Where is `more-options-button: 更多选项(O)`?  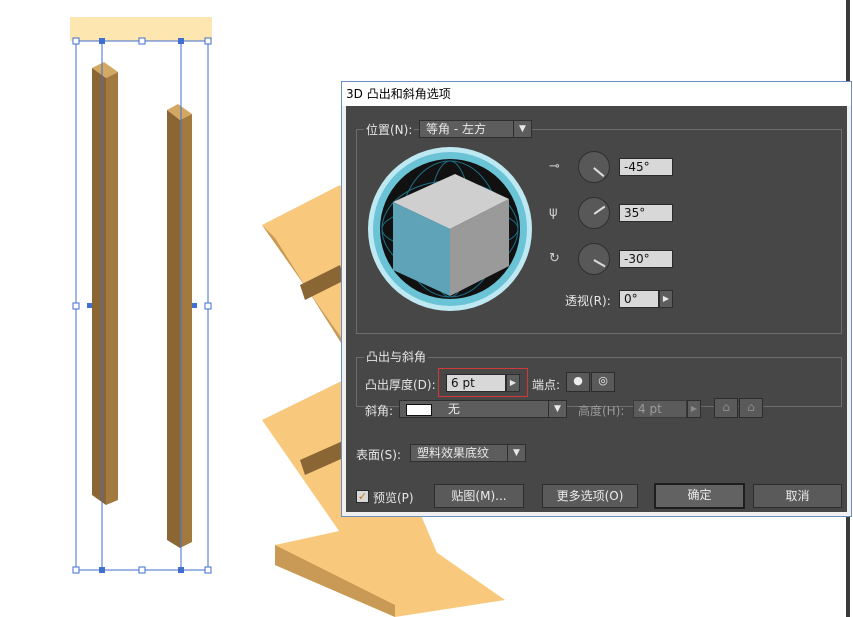 more-options-button: 更多选项(O) is located at coordinates (590, 496).